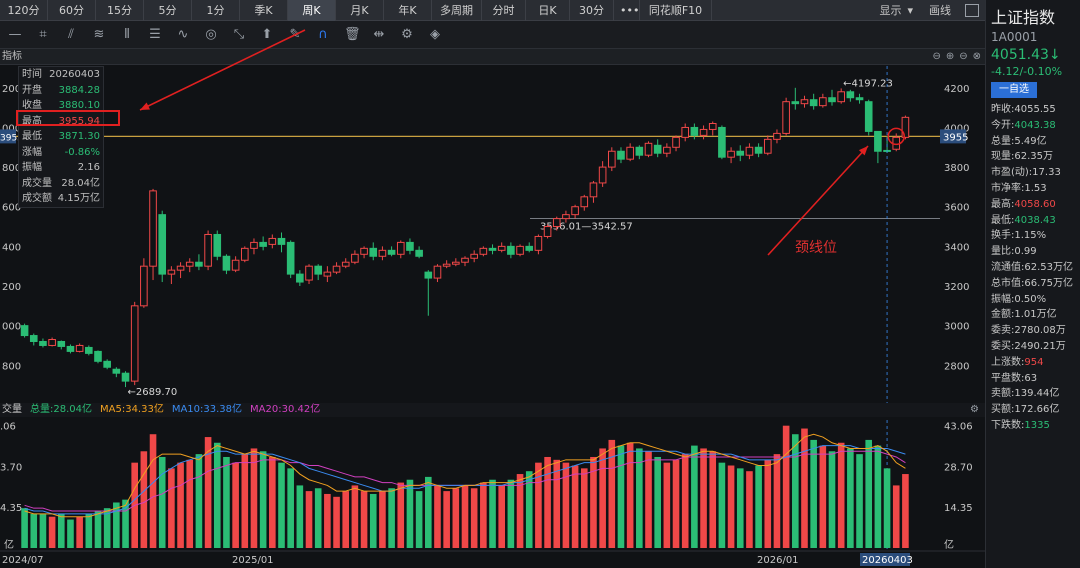 The height and width of the screenshot is (568, 1080). I want to click on info-row: 涨幅 -0.86%, so click(61, 153).